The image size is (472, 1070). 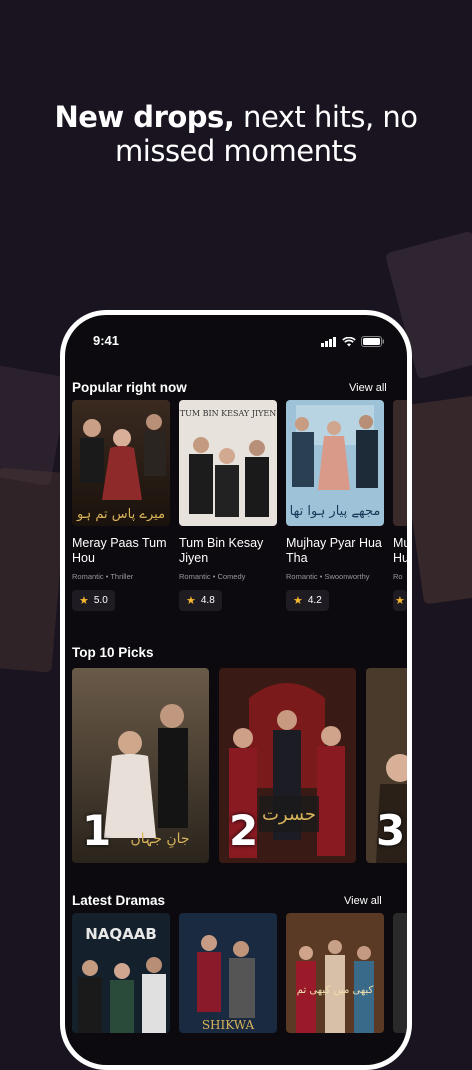 What do you see at coordinates (400, 973) in the screenshot?
I see `latest-drama-card` at bounding box center [400, 973].